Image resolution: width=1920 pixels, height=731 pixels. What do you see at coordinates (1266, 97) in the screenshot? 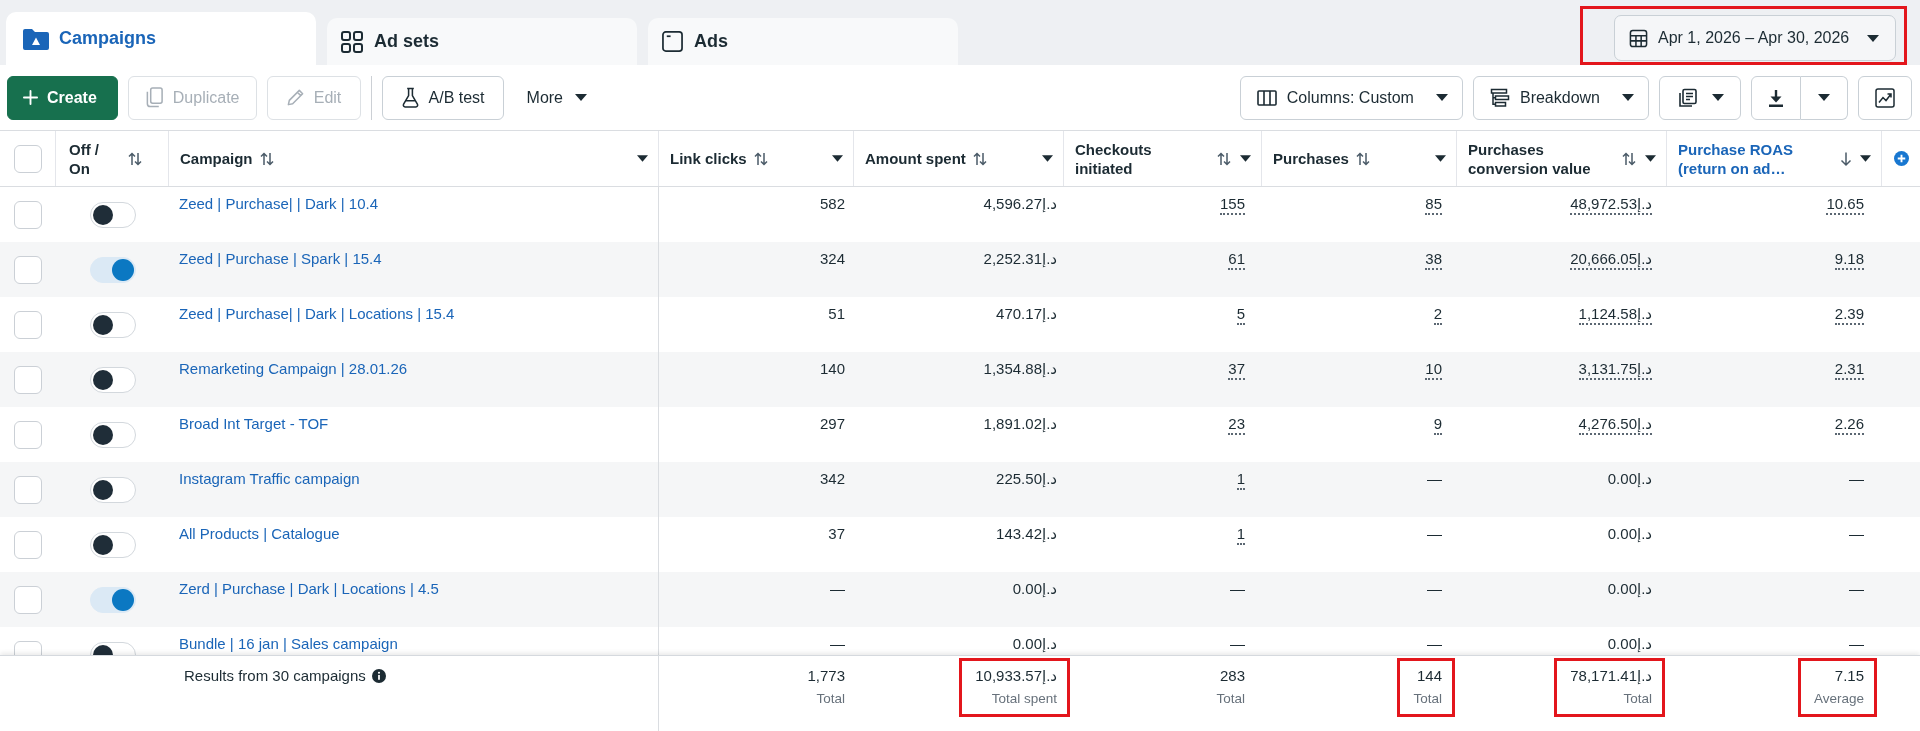
I see `columns-icon` at bounding box center [1266, 97].